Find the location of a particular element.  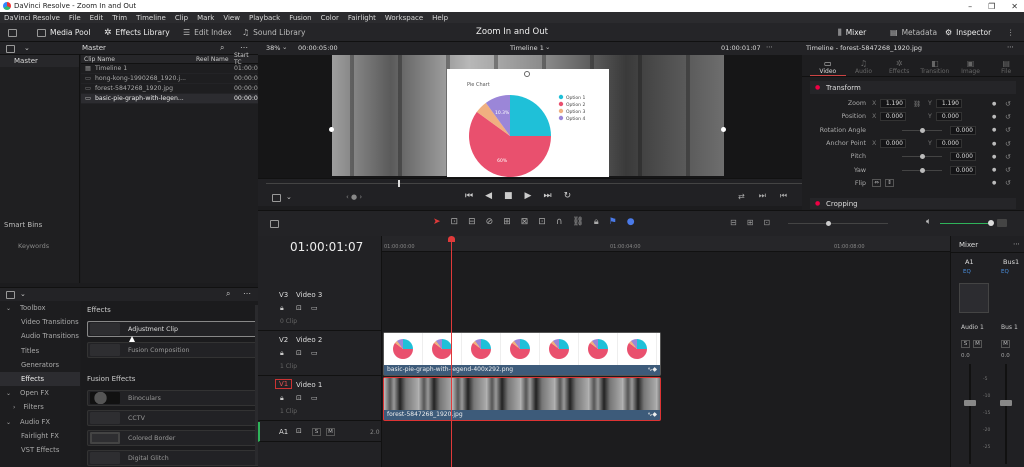

zoom-detail-icon: ⊞ is located at coordinates (750, 222).